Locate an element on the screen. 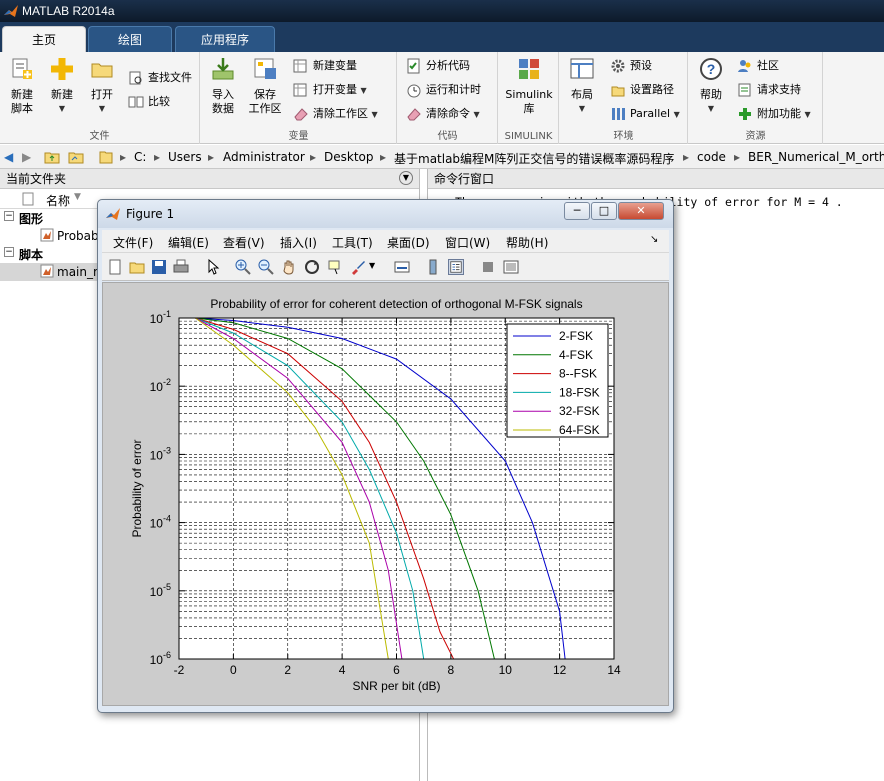 Image resolution: width=884 pixels, height=781 pixels. minimize-button: ─ is located at coordinates (577, 211).